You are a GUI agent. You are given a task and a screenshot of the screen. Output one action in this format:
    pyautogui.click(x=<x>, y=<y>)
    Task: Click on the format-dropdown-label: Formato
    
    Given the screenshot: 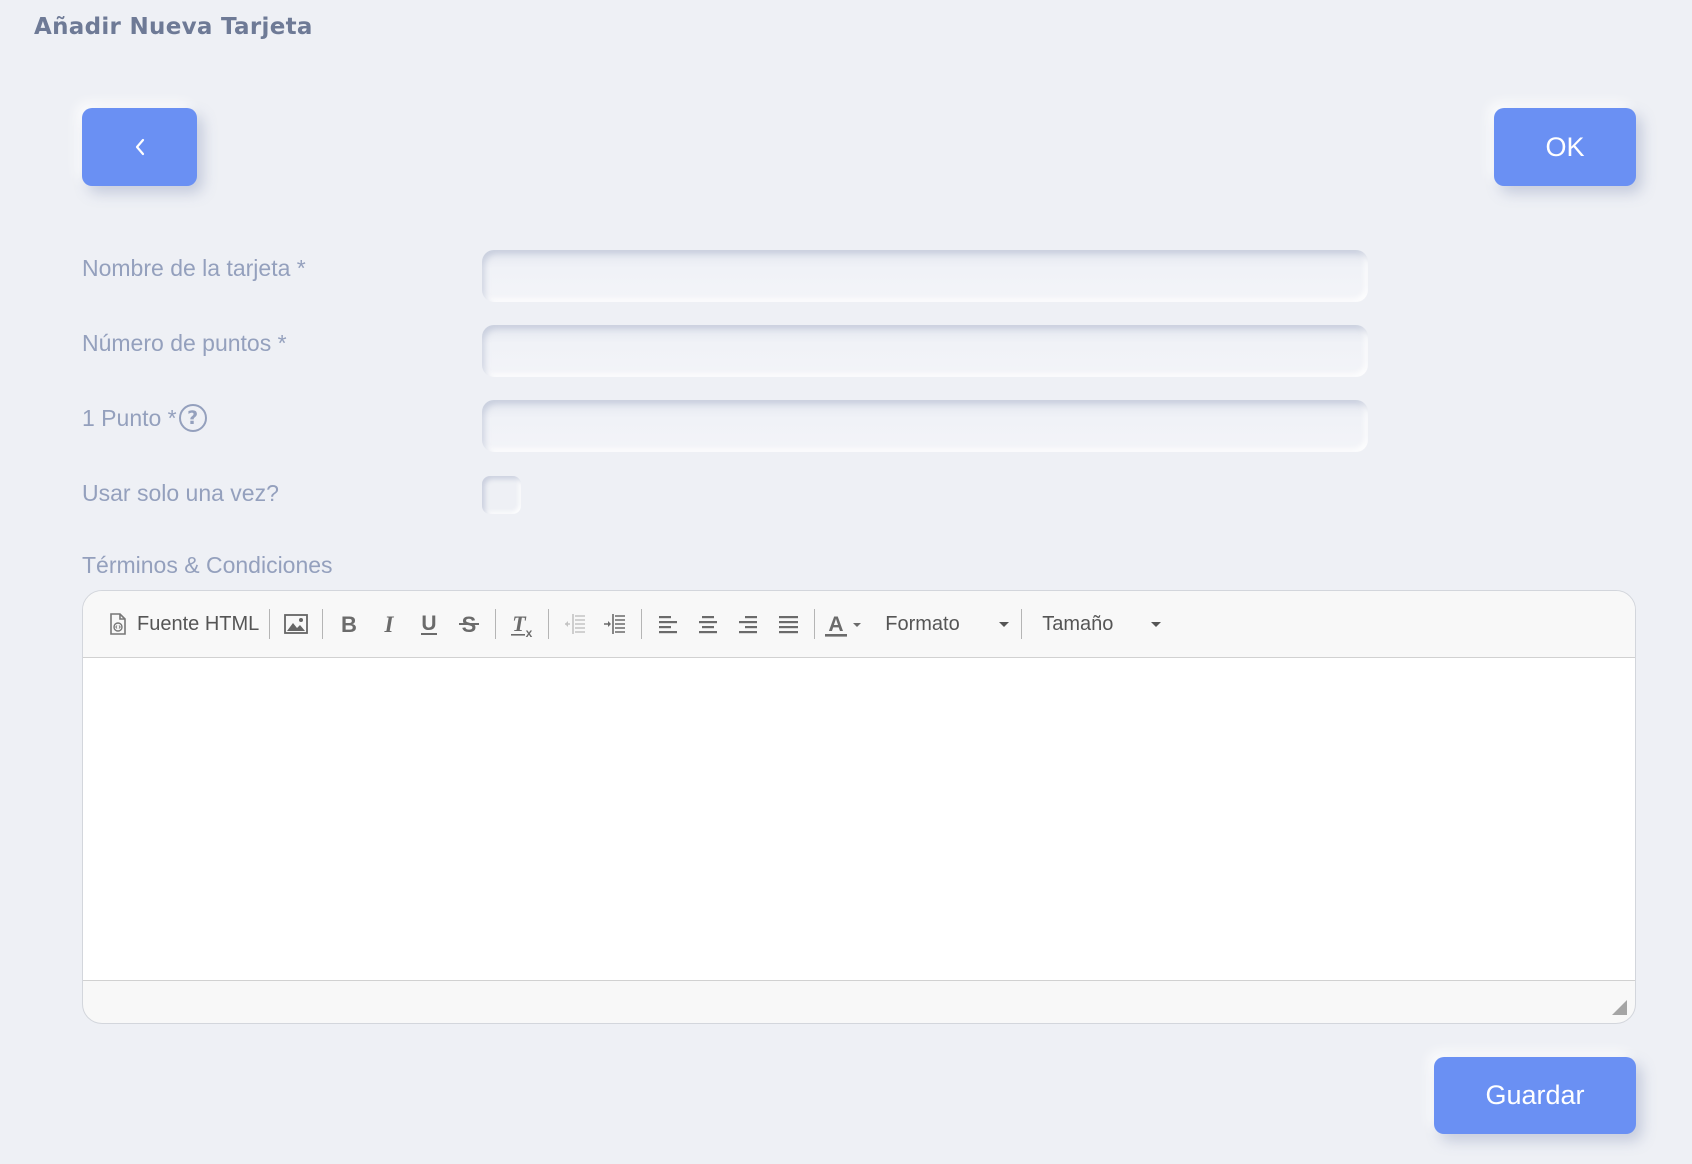 What is the action you would take?
    pyautogui.click(x=922, y=623)
    